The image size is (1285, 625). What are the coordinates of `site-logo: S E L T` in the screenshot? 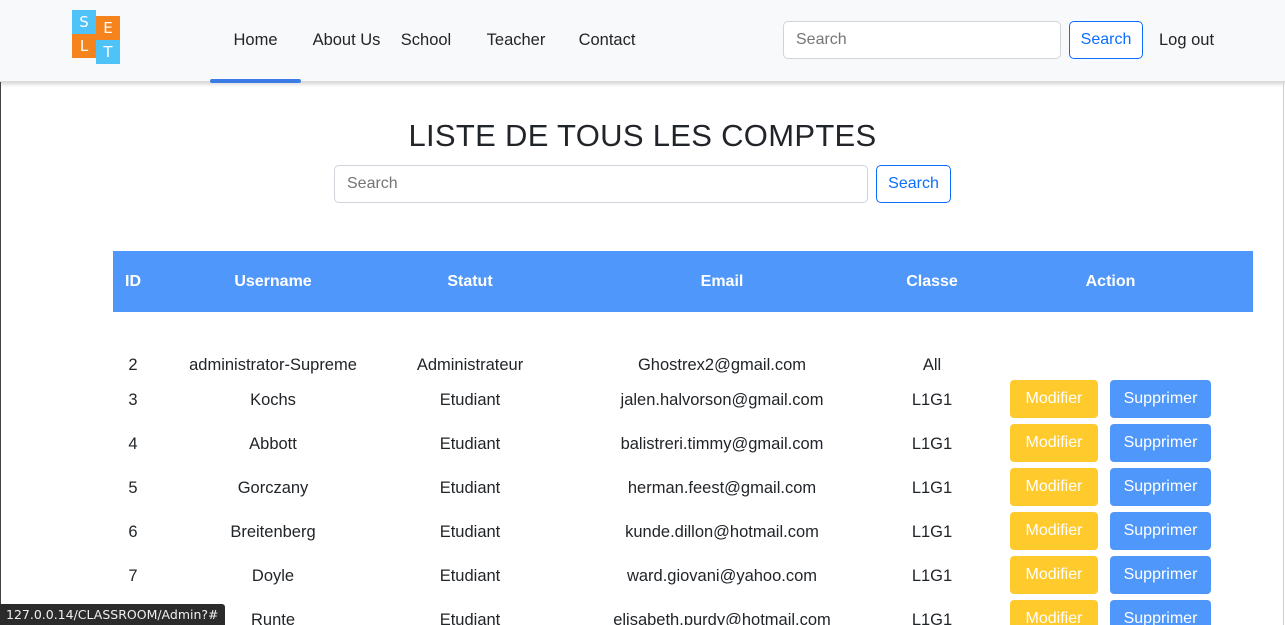 It's located at (97, 37).